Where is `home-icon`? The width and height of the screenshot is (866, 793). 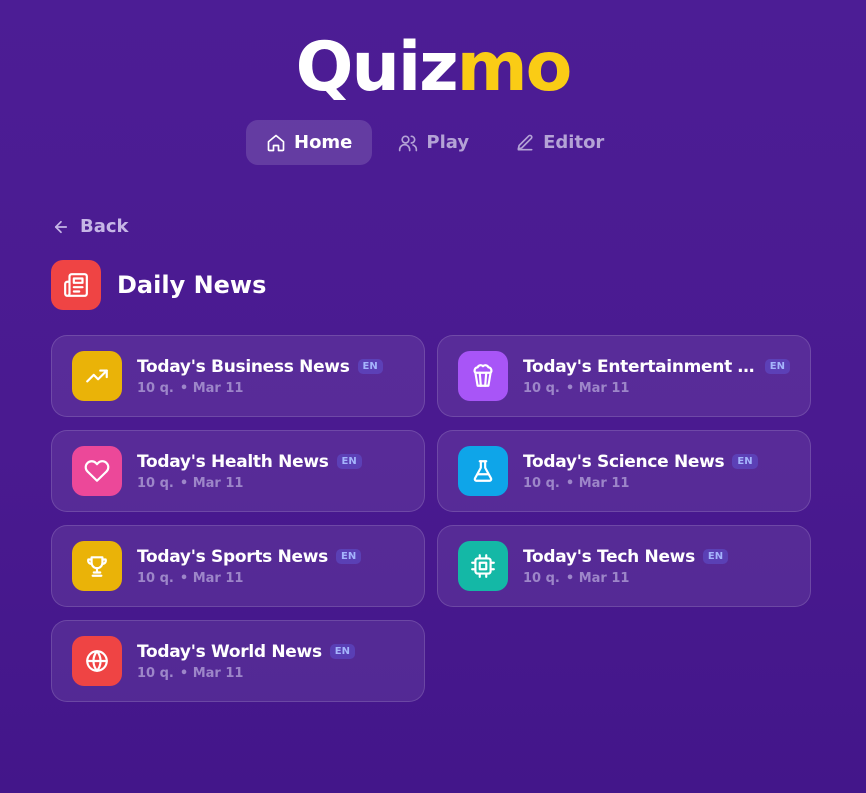
home-icon is located at coordinates (276, 142).